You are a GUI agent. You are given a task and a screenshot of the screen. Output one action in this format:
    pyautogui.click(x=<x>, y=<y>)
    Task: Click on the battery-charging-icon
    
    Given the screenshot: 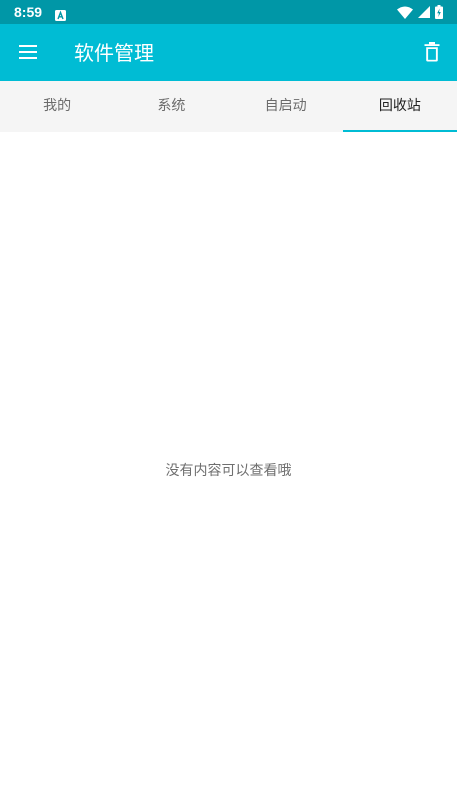 What is the action you would take?
    pyautogui.click(x=439, y=12)
    